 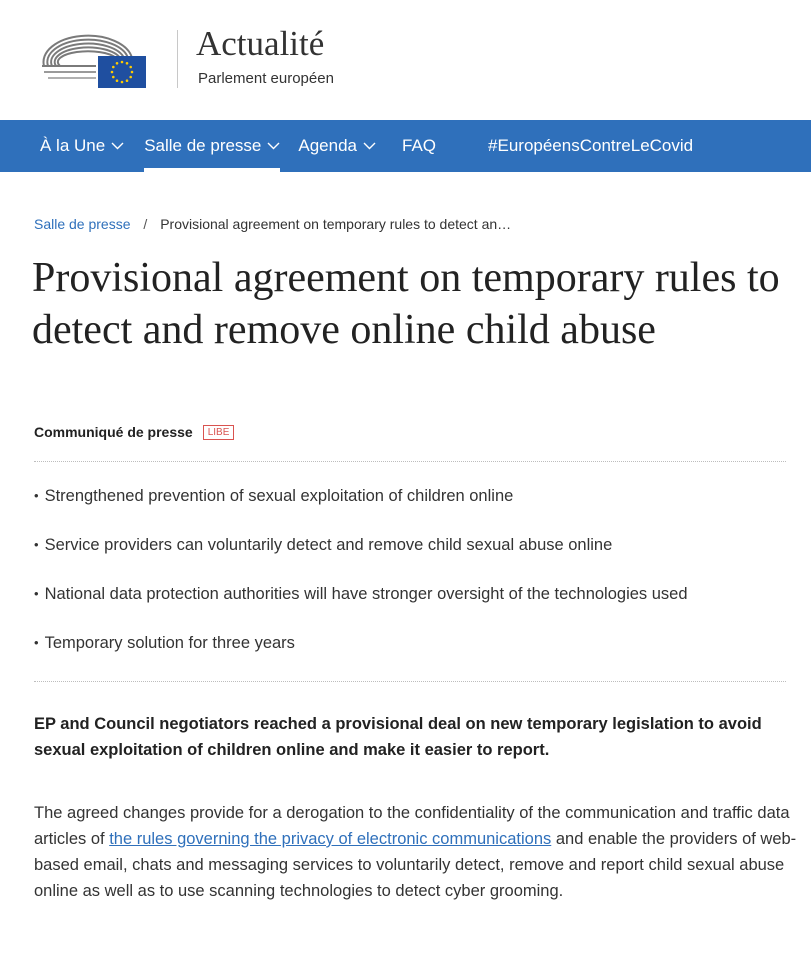 I want to click on article-meta: Communiqué de presse LIBE, so click(x=134, y=432).